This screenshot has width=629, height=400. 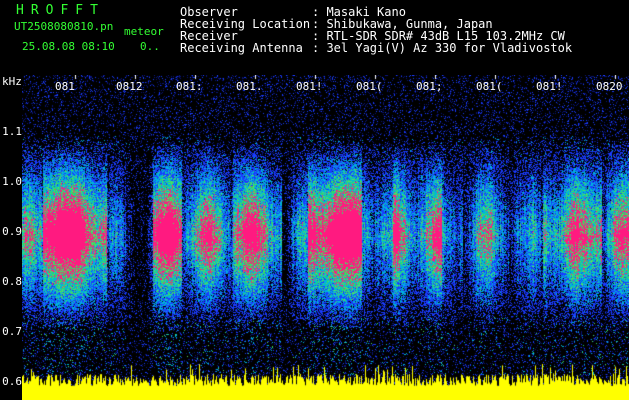 What do you see at coordinates (609, 86) in the screenshot?
I see `time-label: 0820` at bounding box center [609, 86].